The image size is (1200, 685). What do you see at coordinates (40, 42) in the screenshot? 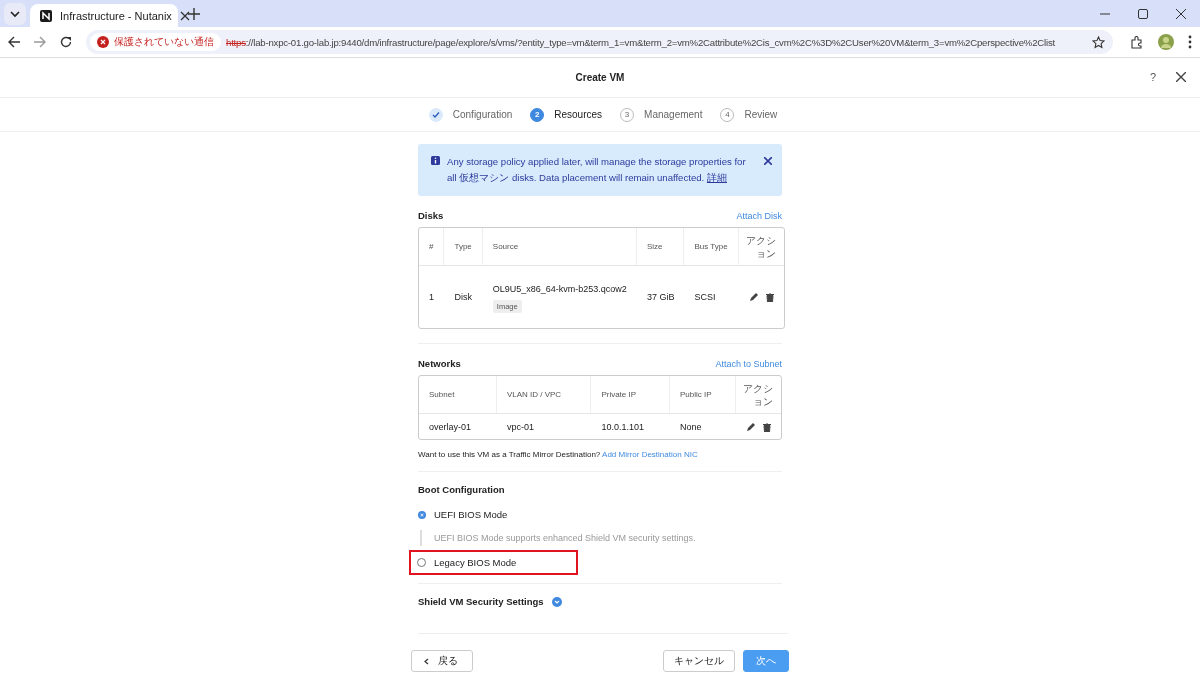
I see `forward-arrow-icon` at bounding box center [40, 42].